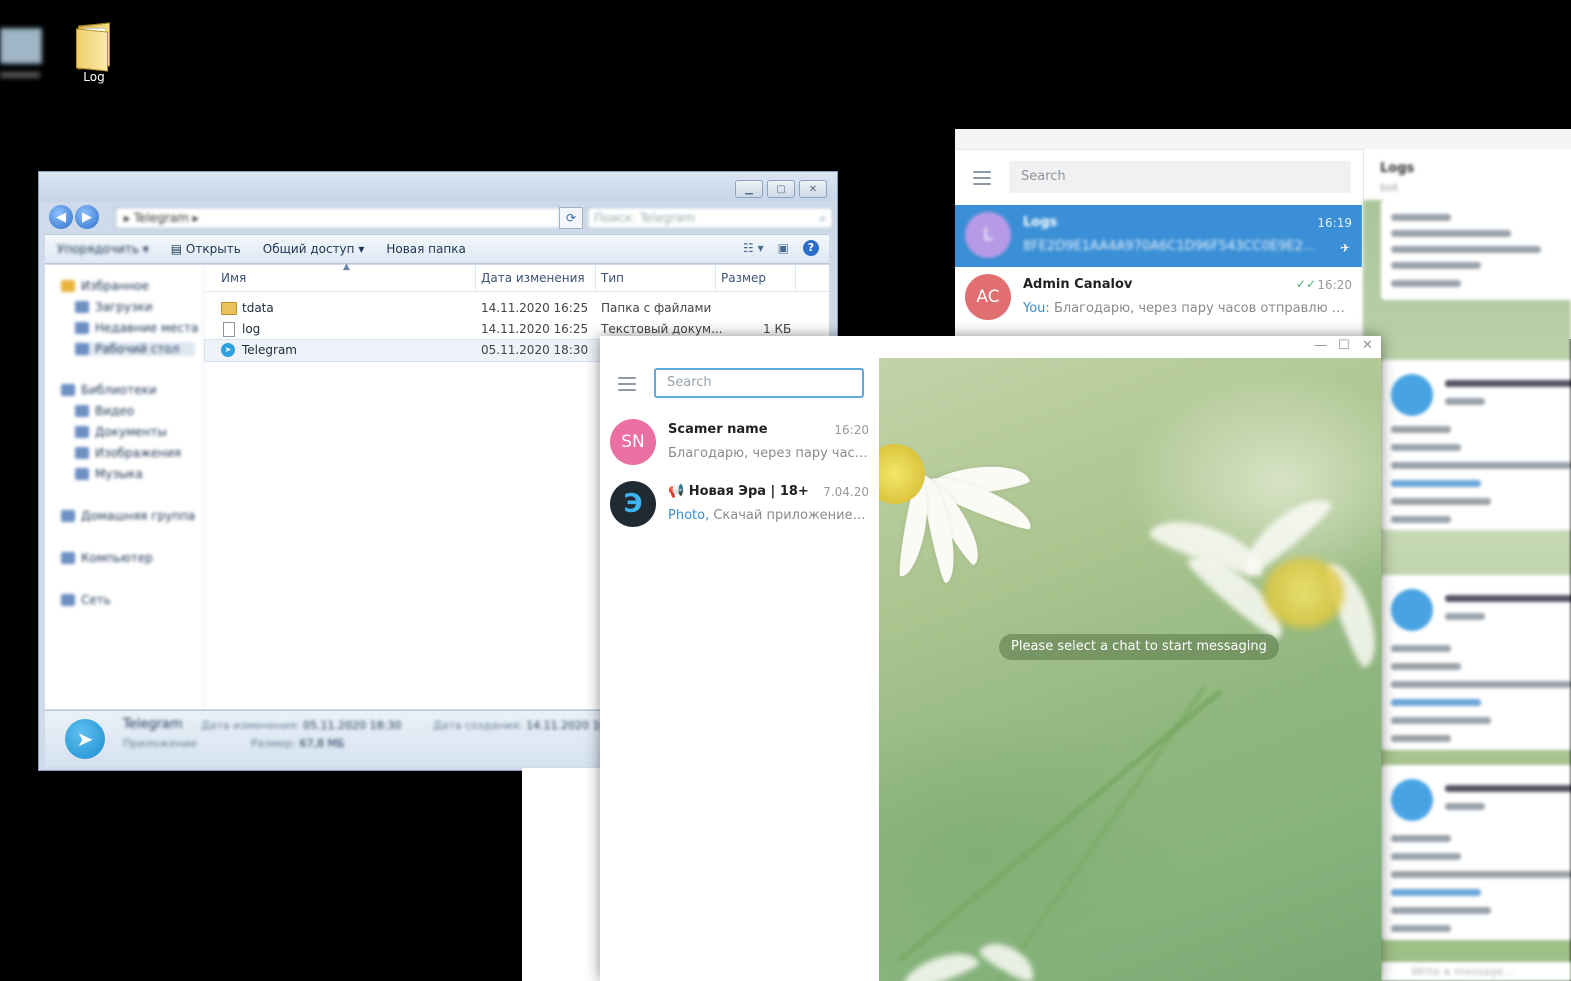 The width and height of the screenshot is (1571, 981). I want to click on file-size: 1 КБ, so click(777, 329).